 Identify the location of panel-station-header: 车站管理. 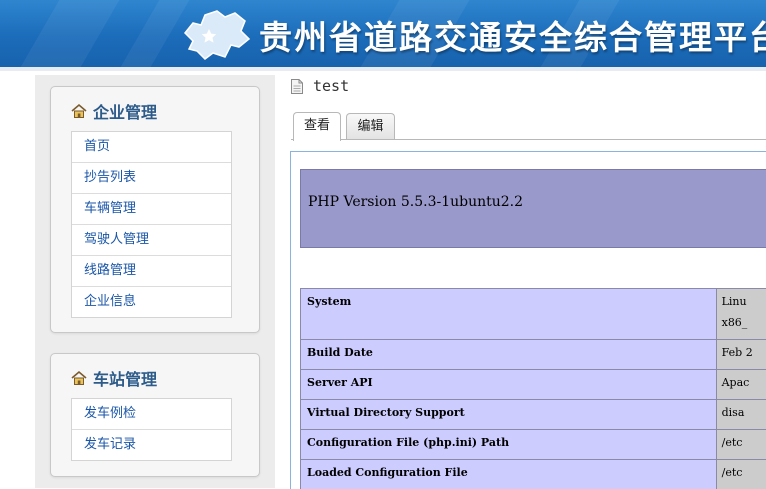
(114, 378).